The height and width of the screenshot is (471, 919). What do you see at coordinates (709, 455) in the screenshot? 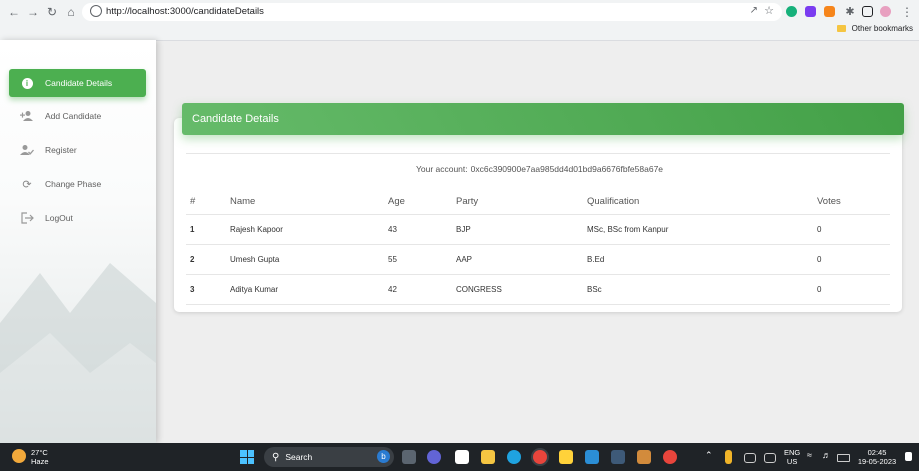
I see `show-hidden-icons-chevron-icon: ⌃` at bounding box center [709, 455].